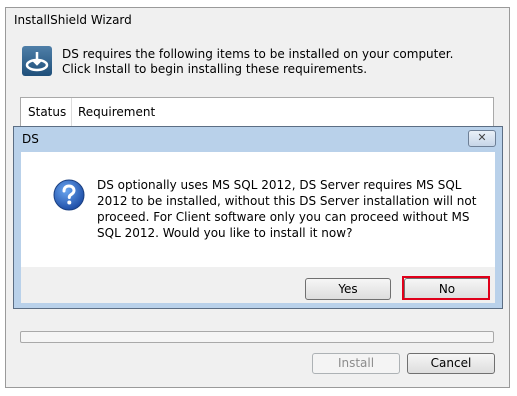 The height and width of the screenshot is (396, 517). I want to click on column-header-requirement: Requirement, so click(117, 112).